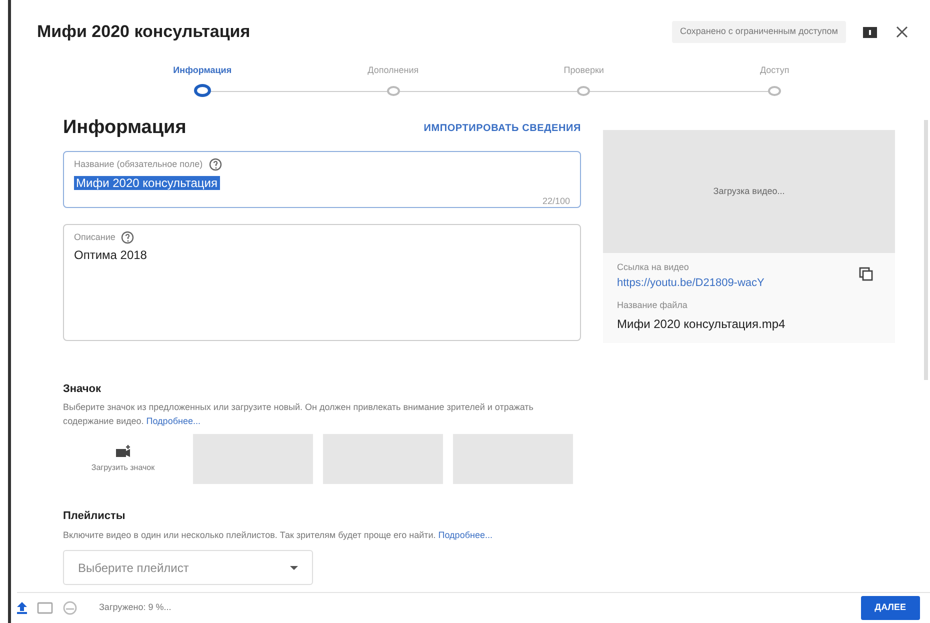  What do you see at coordinates (653, 267) in the screenshot?
I see `info-label: Ссылка на видео` at bounding box center [653, 267].